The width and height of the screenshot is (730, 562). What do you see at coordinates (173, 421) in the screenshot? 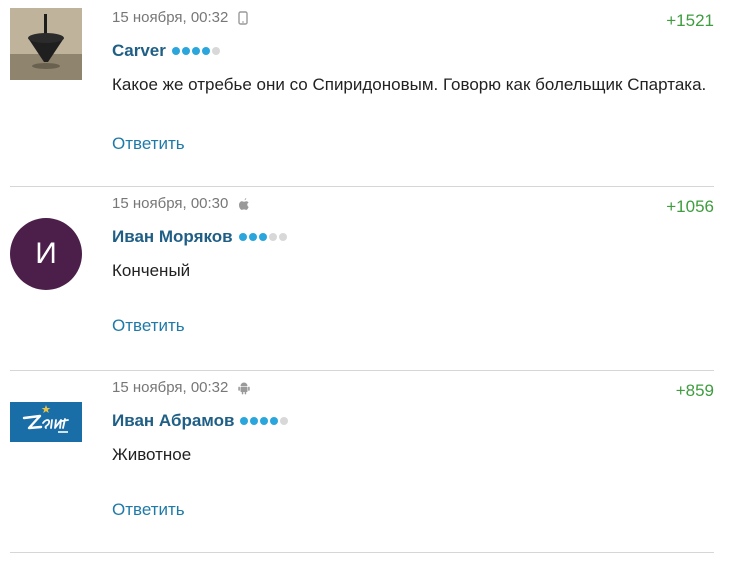
I see `author-name: Иван Абрамов` at bounding box center [173, 421].